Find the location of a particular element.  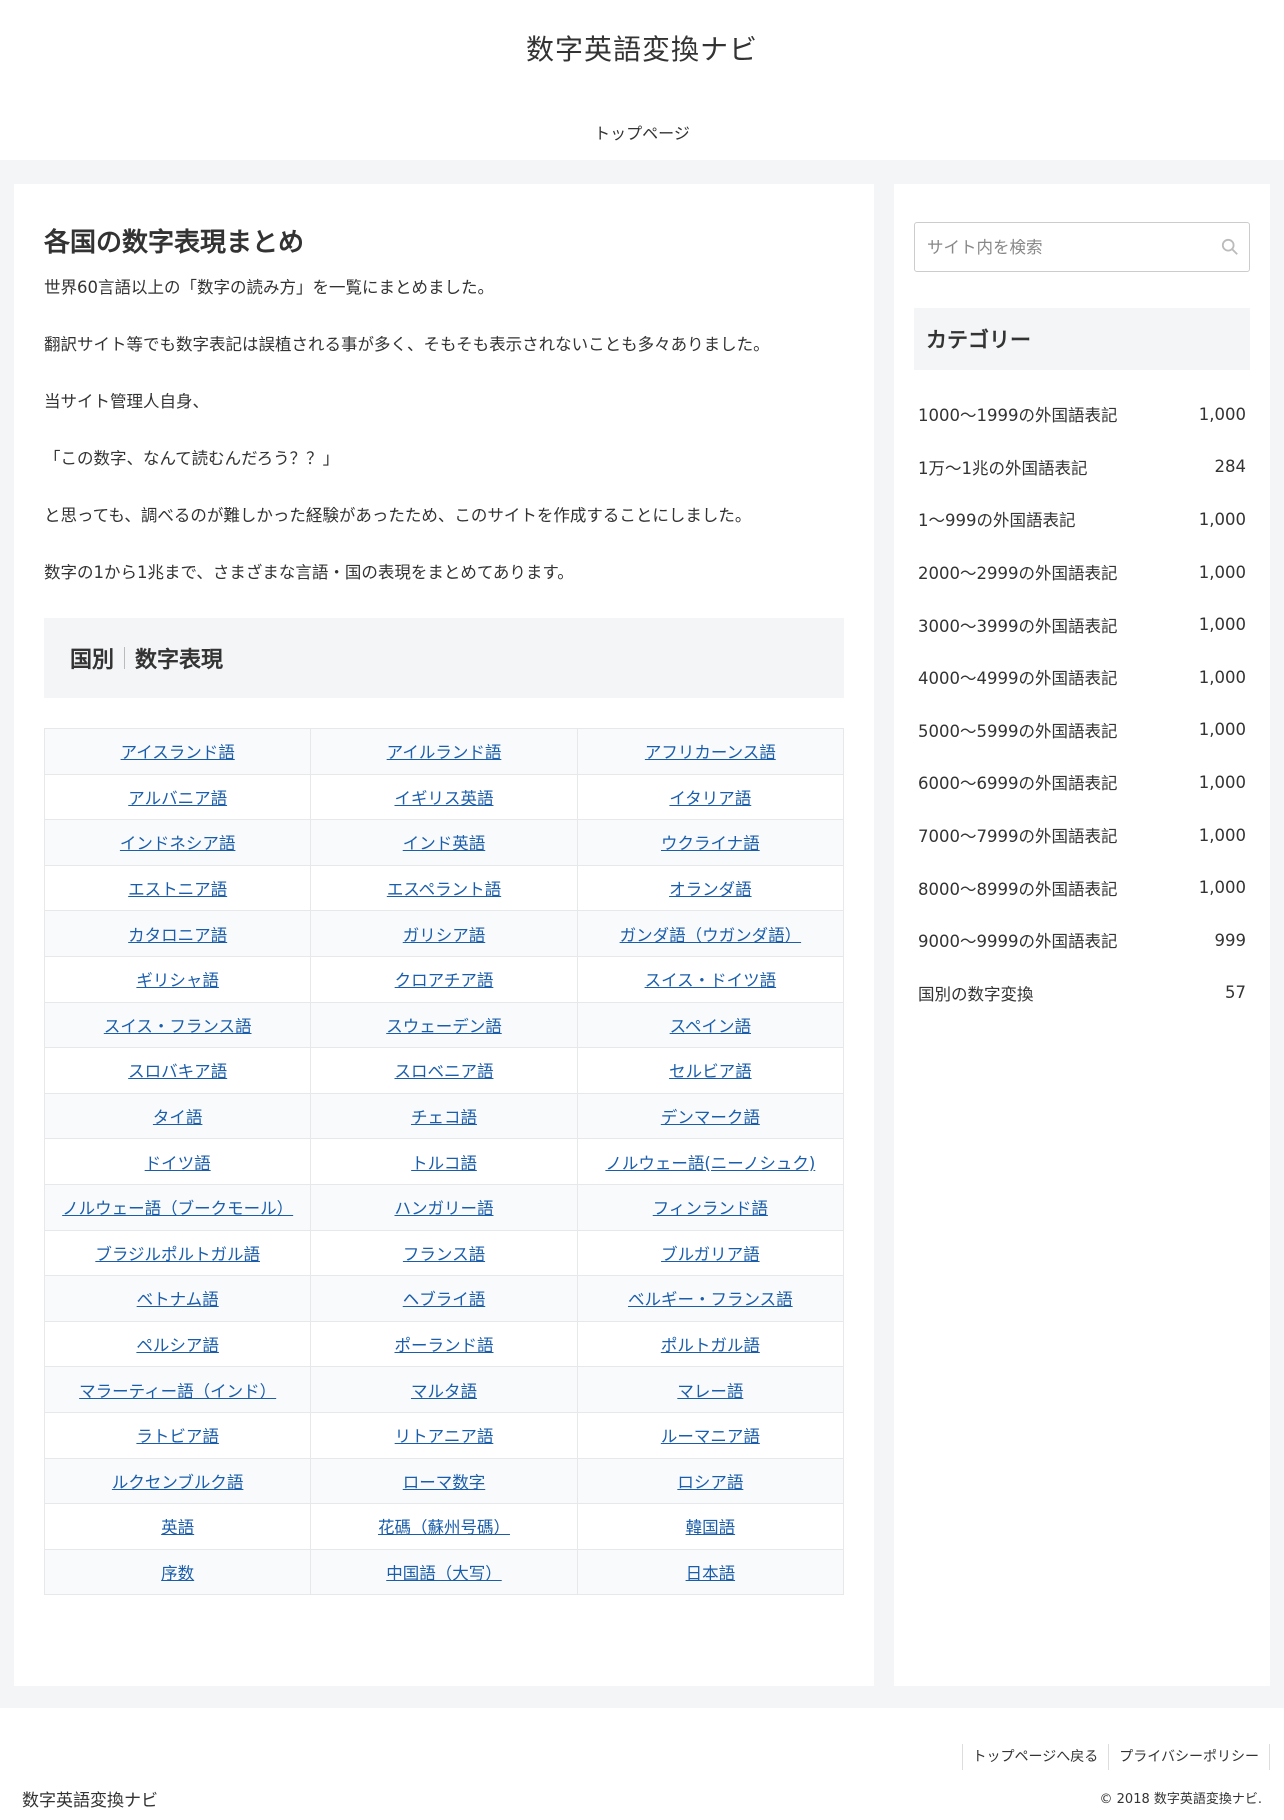

language-link: チェコ語 is located at coordinates (444, 1117).